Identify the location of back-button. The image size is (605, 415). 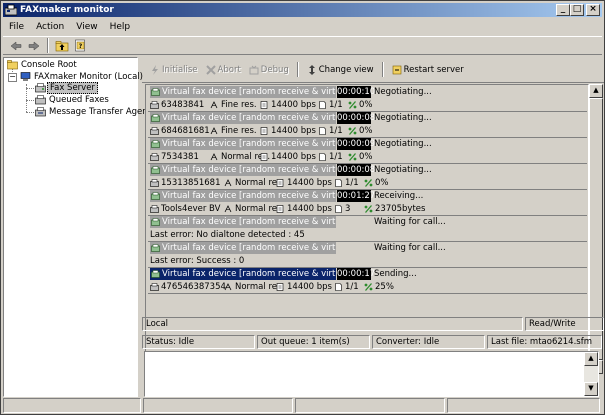
(16, 46).